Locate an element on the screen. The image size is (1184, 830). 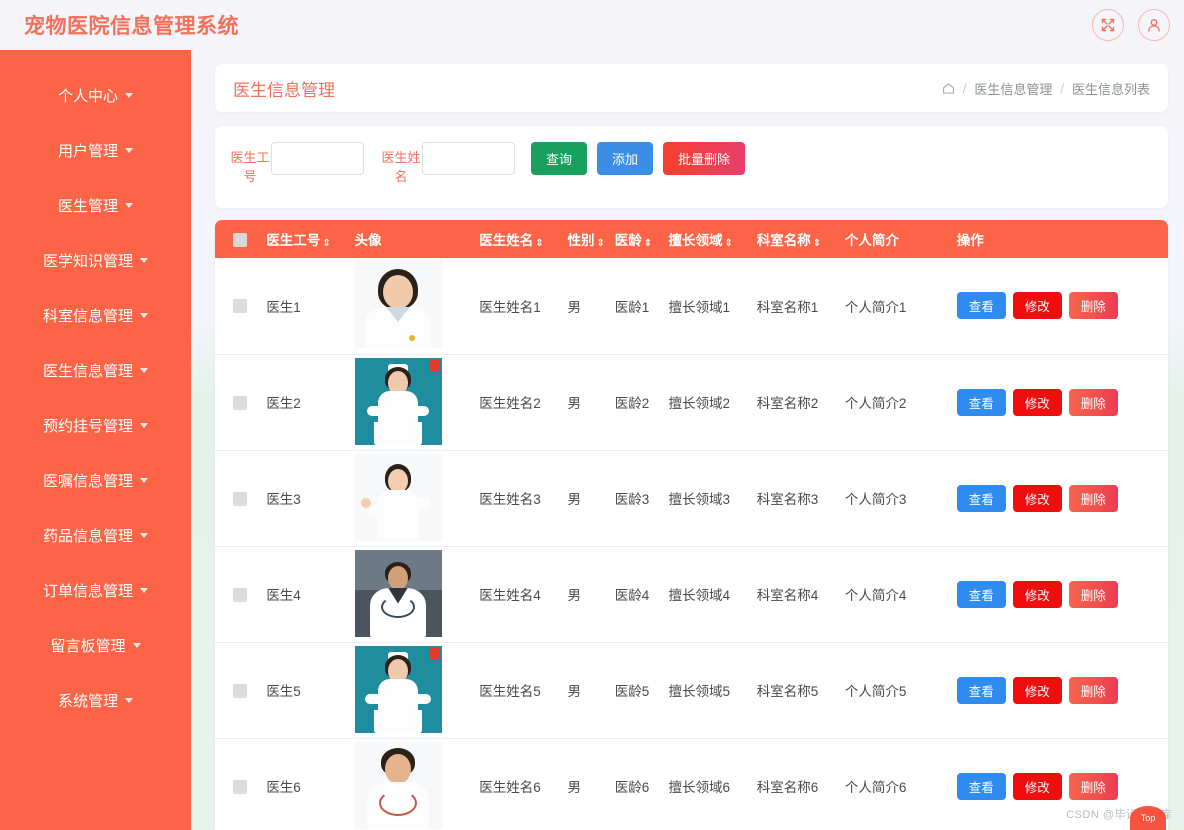
sidebar-item-appointment-management: 预约挂号管理 is located at coordinates (95, 425).